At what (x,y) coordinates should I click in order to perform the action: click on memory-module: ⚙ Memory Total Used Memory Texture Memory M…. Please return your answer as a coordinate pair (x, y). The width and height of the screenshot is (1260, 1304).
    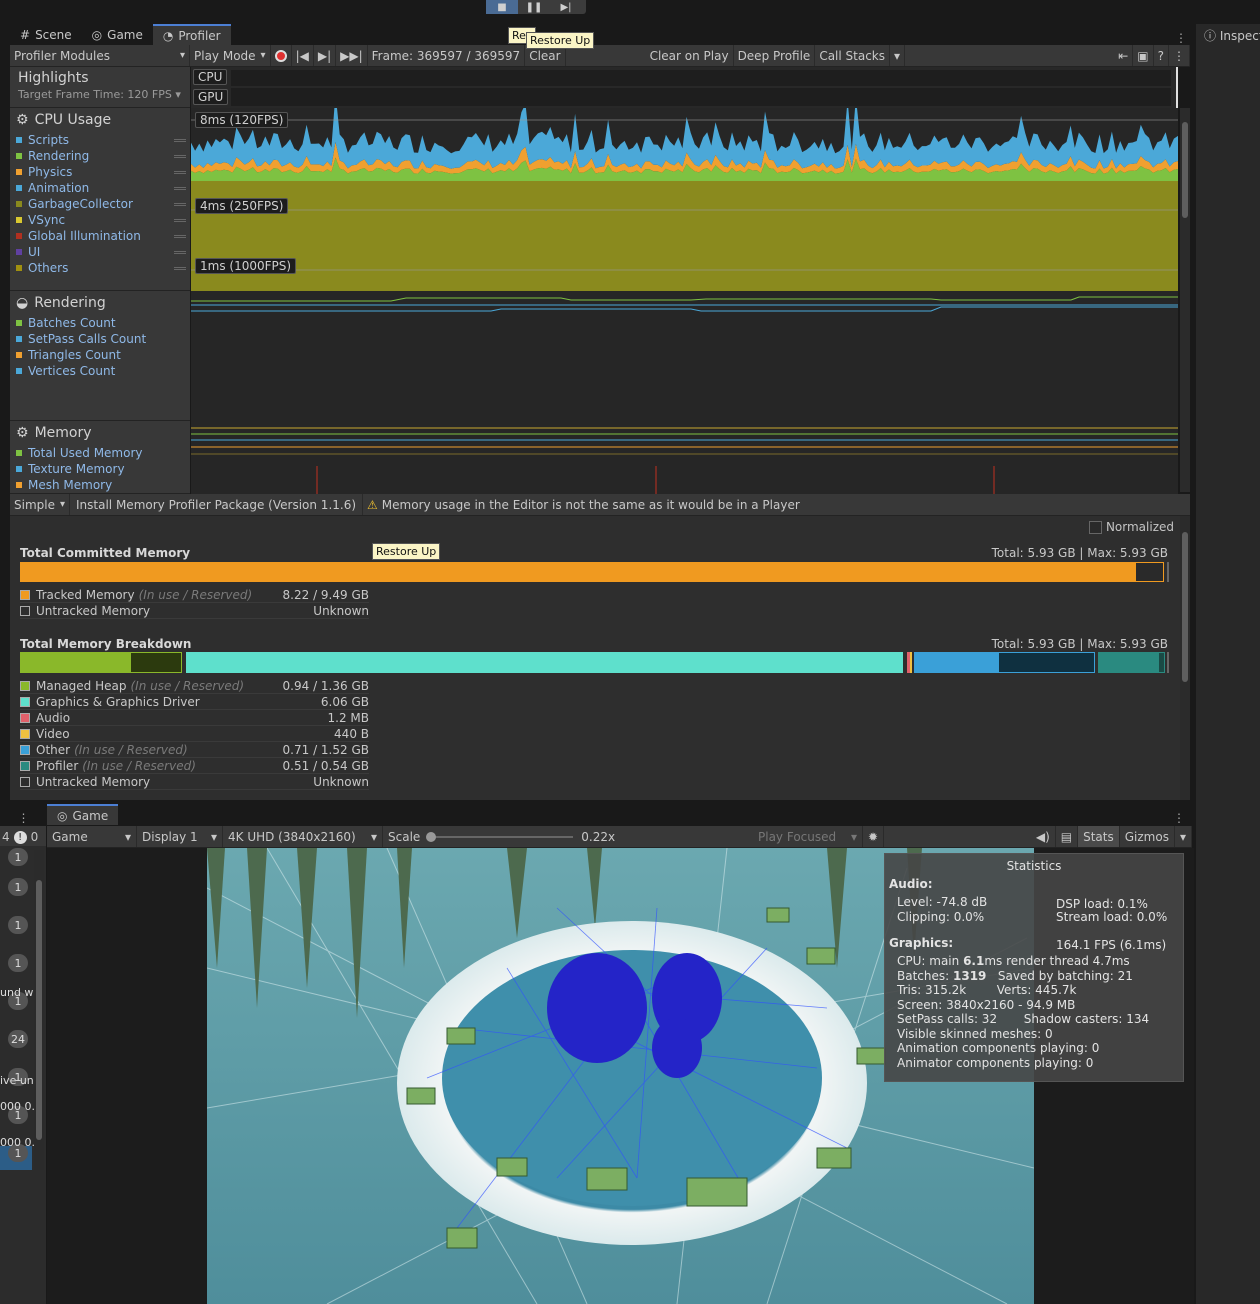
    Looking at the image, I should click on (100, 457).